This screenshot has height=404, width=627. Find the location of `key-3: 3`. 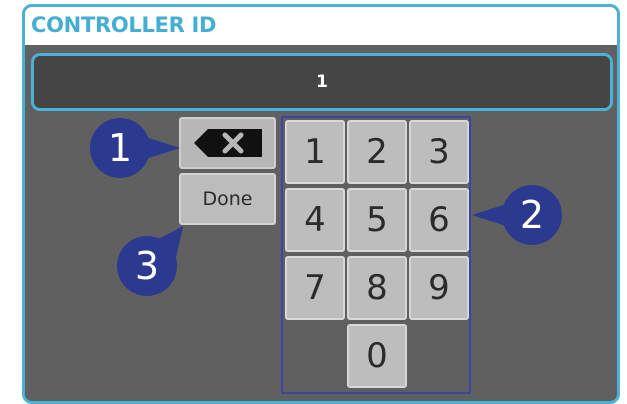

key-3: 3 is located at coordinates (439, 152).